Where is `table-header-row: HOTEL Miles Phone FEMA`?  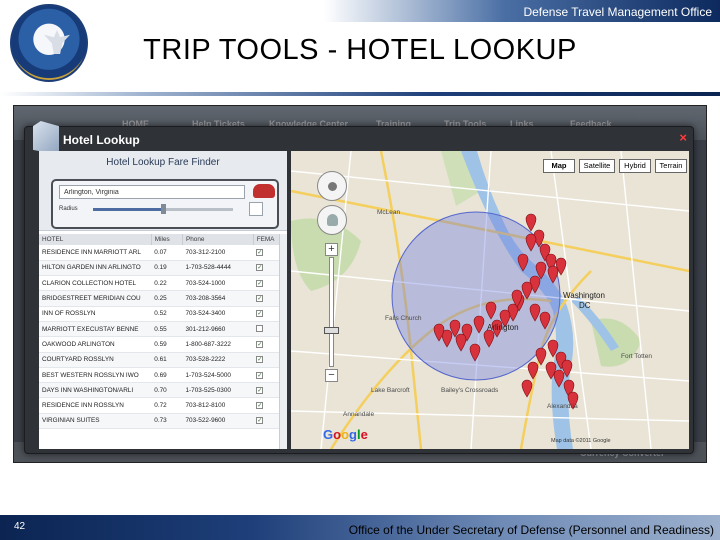
table-header-row: HOTEL Miles Phone FEMA is located at coordinates (163, 239).